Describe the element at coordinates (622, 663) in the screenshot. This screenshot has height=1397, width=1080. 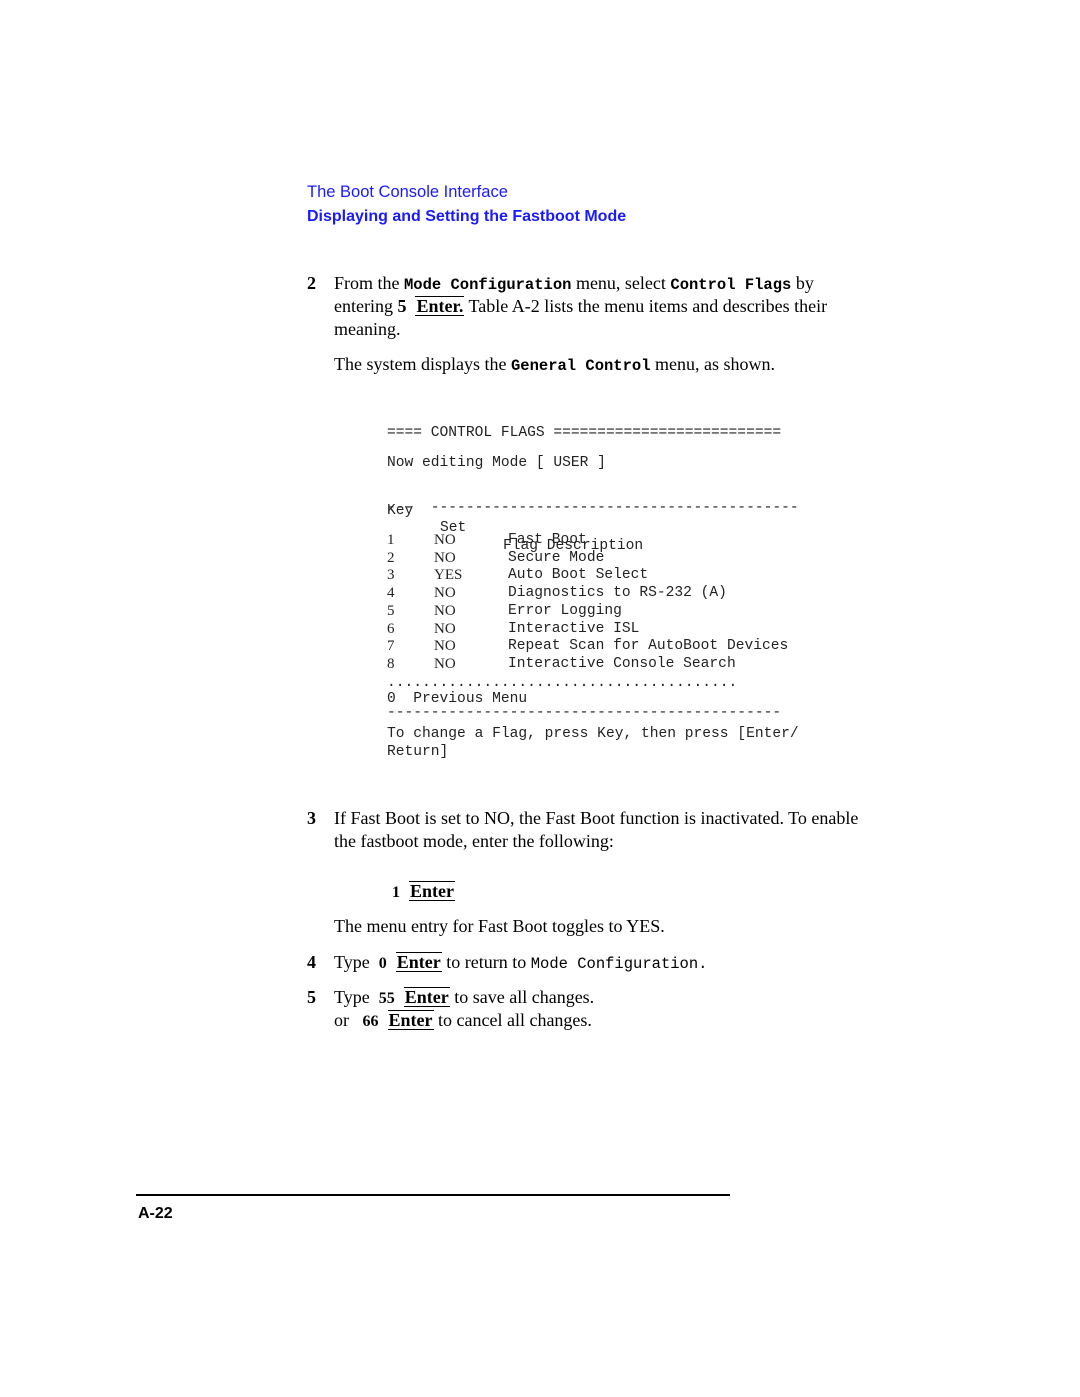
I see `flag-desc: Interactive Console Search` at that location.